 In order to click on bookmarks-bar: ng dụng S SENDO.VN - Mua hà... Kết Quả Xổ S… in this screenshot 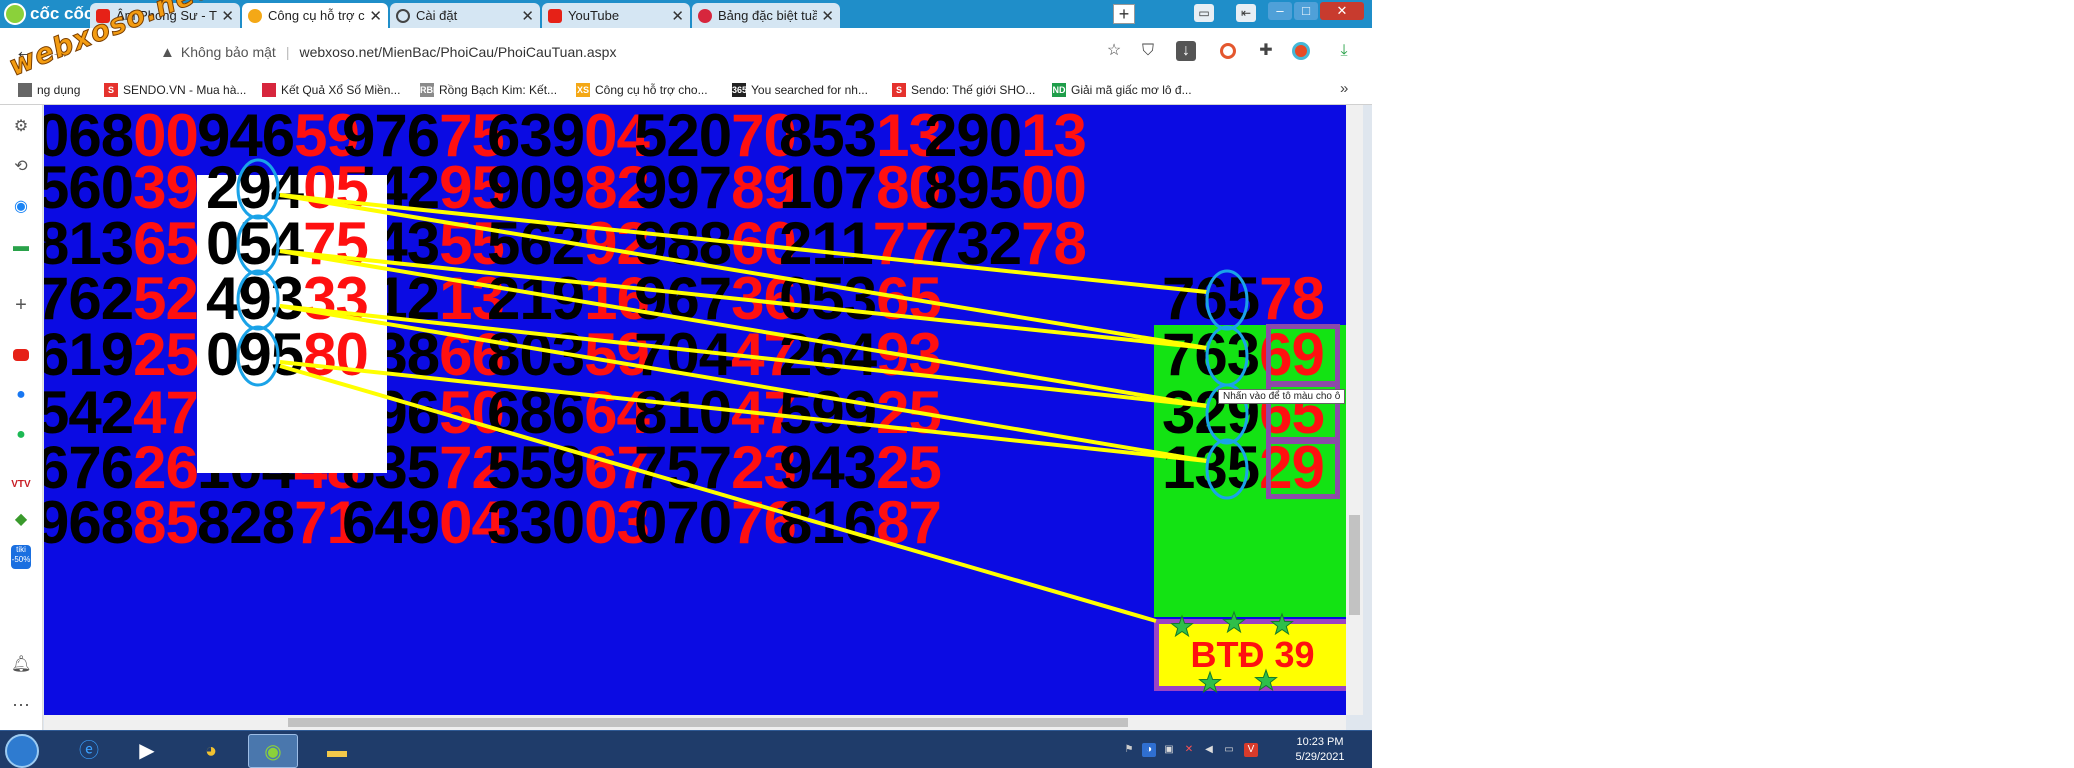, I will do `click(686, 90)`.